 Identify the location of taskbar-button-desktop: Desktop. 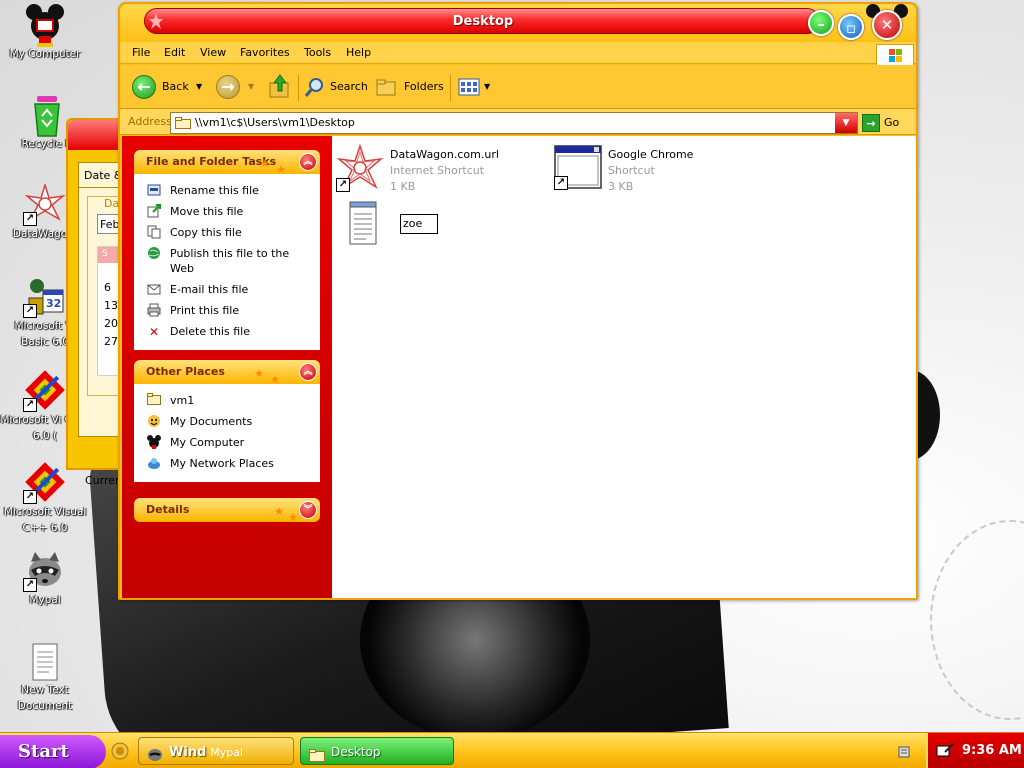
(377, 751).